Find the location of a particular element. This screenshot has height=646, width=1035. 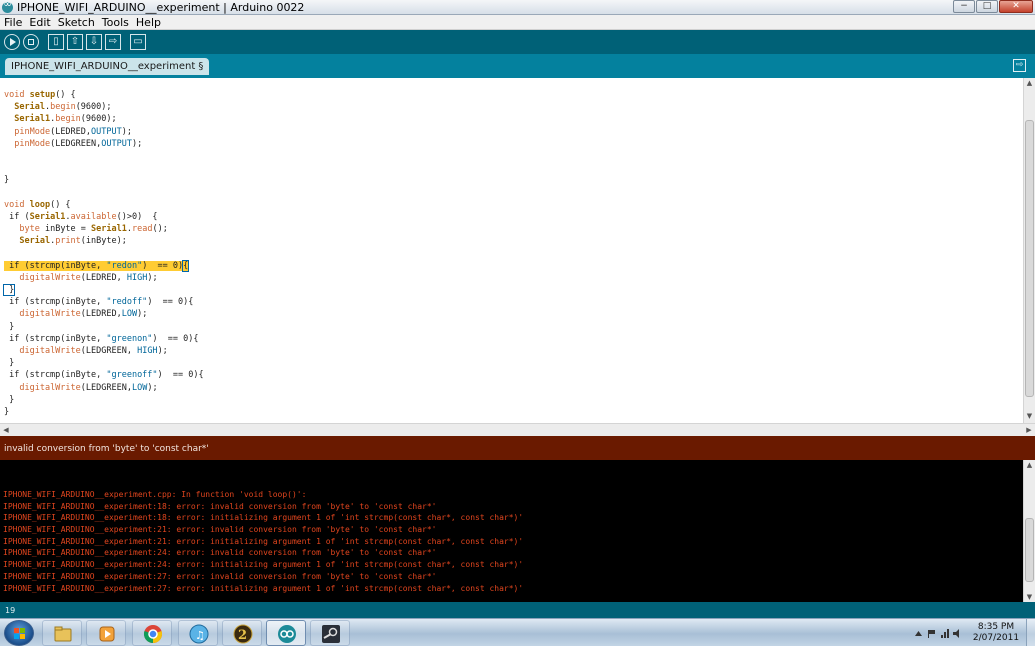

tab-menu-icon: ⇨ is located at coordinates (1019, 65).